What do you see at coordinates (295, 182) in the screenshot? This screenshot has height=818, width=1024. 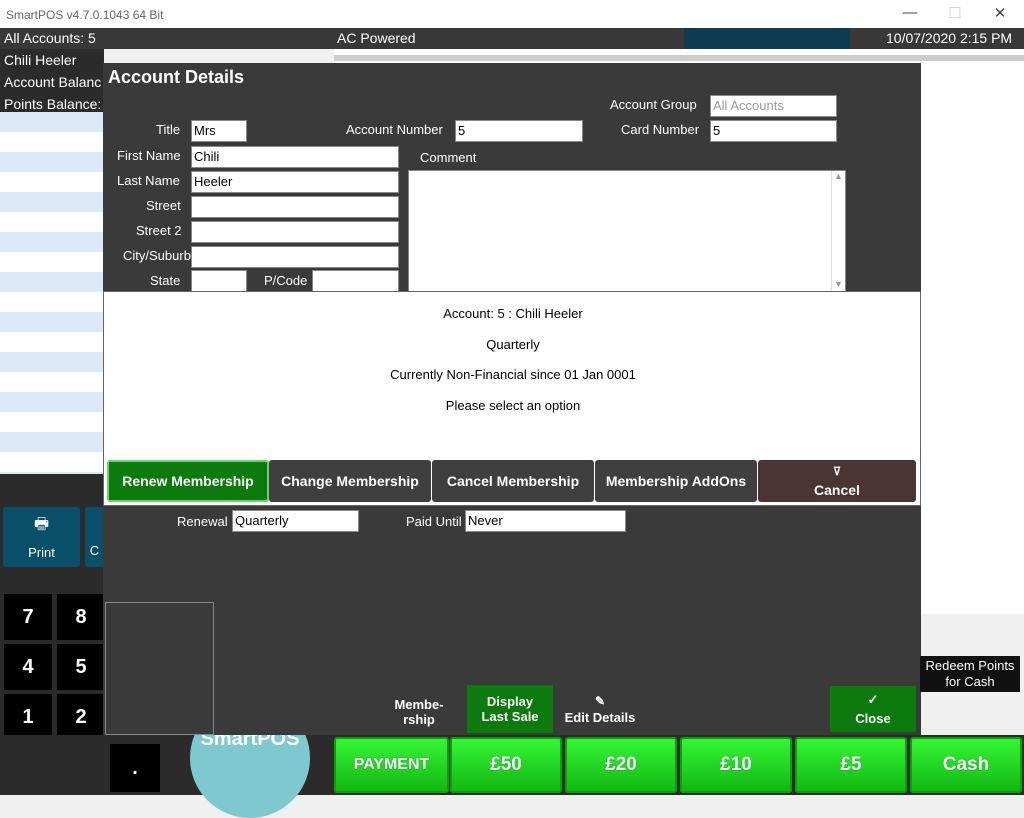 I see `last-name-field: Heeler` at bounding box center [295, 182].